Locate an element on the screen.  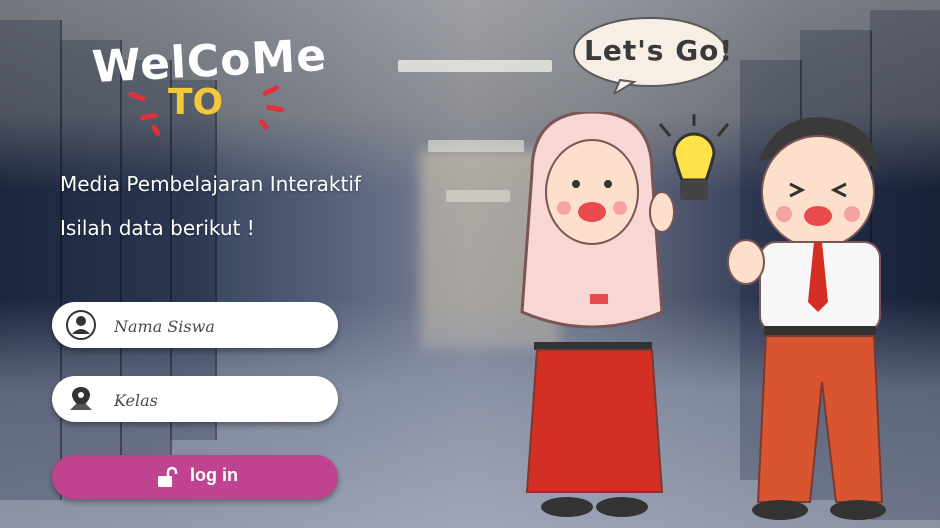
boy-character is located at coordinates (806, 318).